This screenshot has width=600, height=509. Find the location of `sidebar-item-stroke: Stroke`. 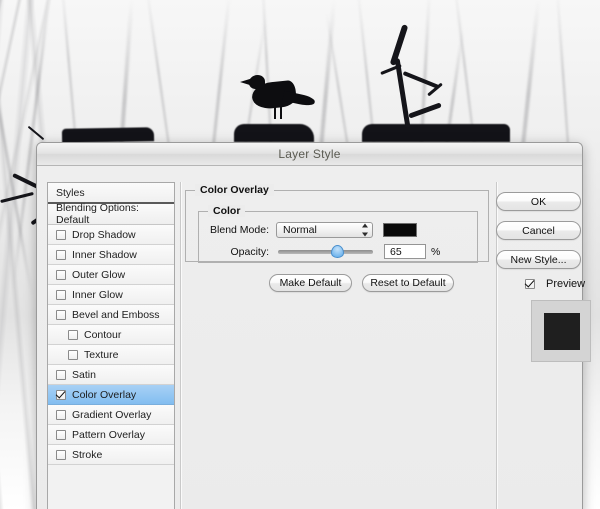

sidebar-item-stroke: Stroke is located at coordinates (111, 455).